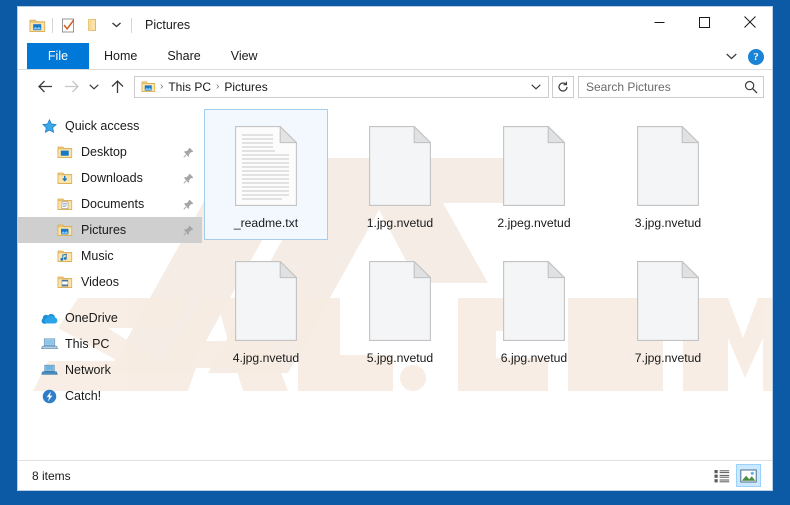 The height and width of the screenshot is (505, 790). Describe the element at coordinates (668, 358) in the screenshot. I see `file-name: 7.jpg.nvetud` at that location.